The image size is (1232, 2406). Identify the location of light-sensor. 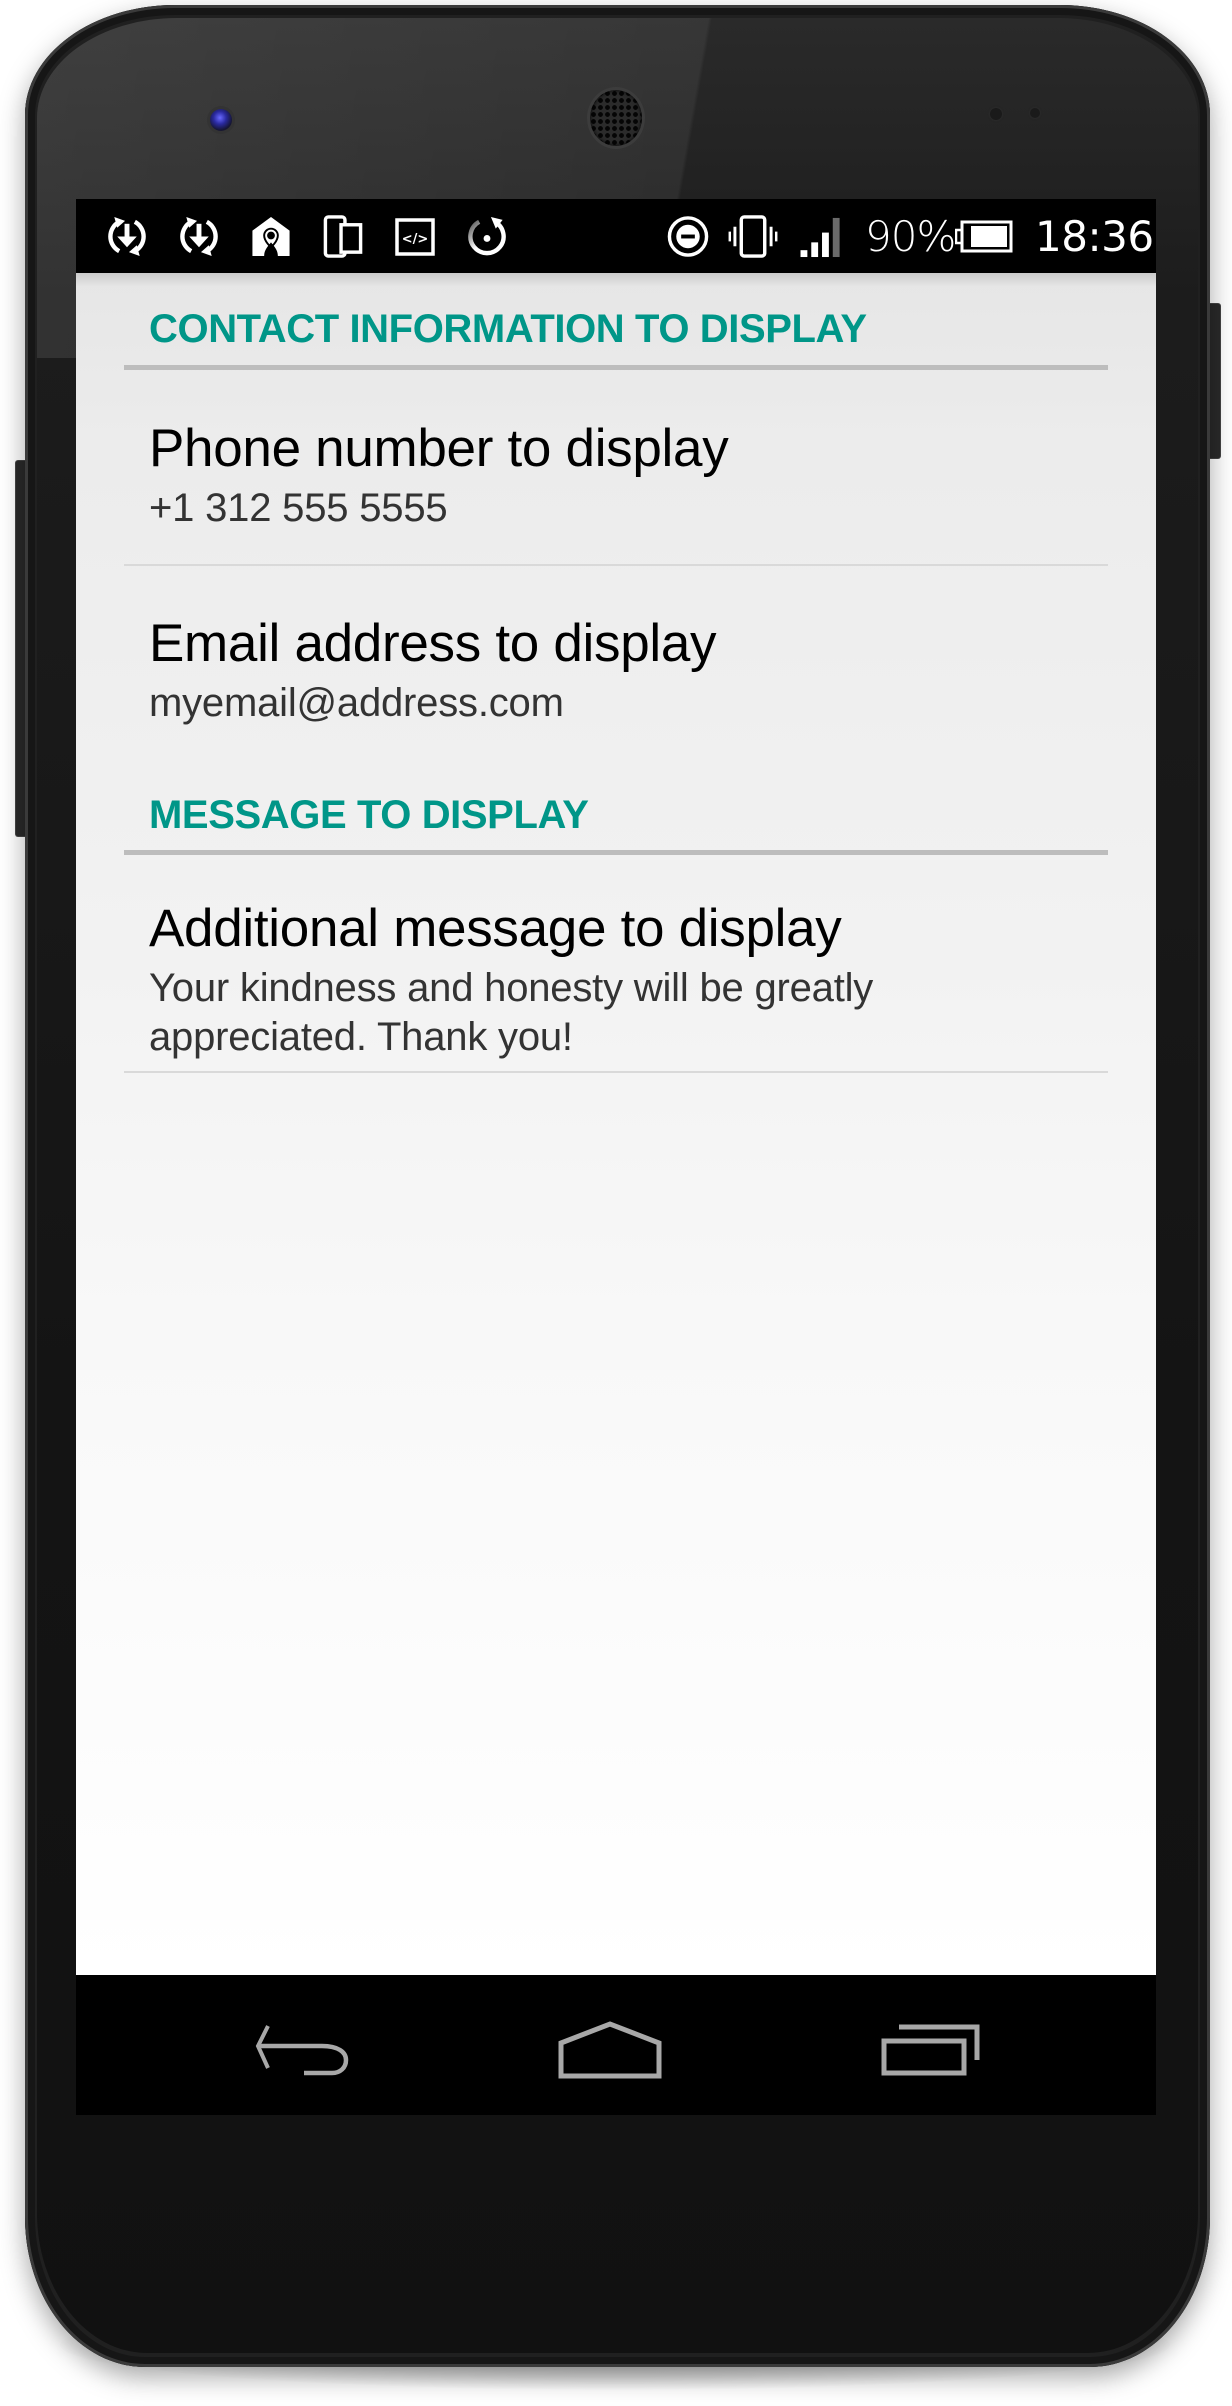
(1035, 113).